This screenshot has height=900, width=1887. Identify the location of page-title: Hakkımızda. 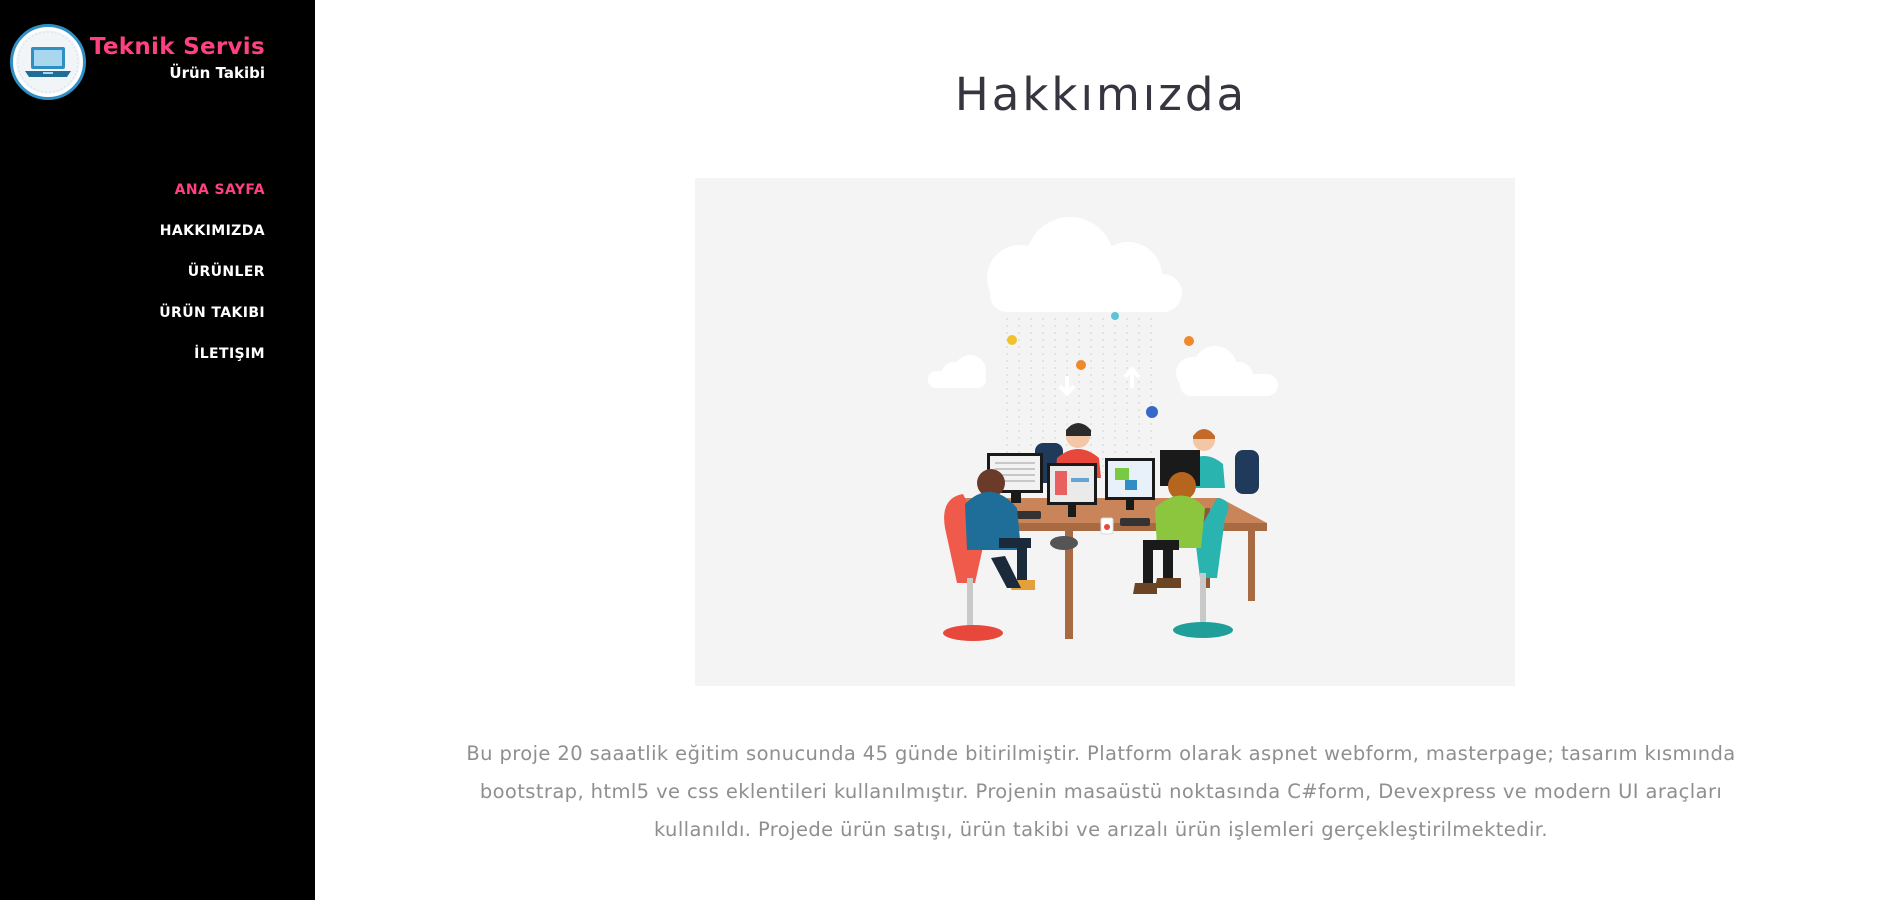
(1101, 94).